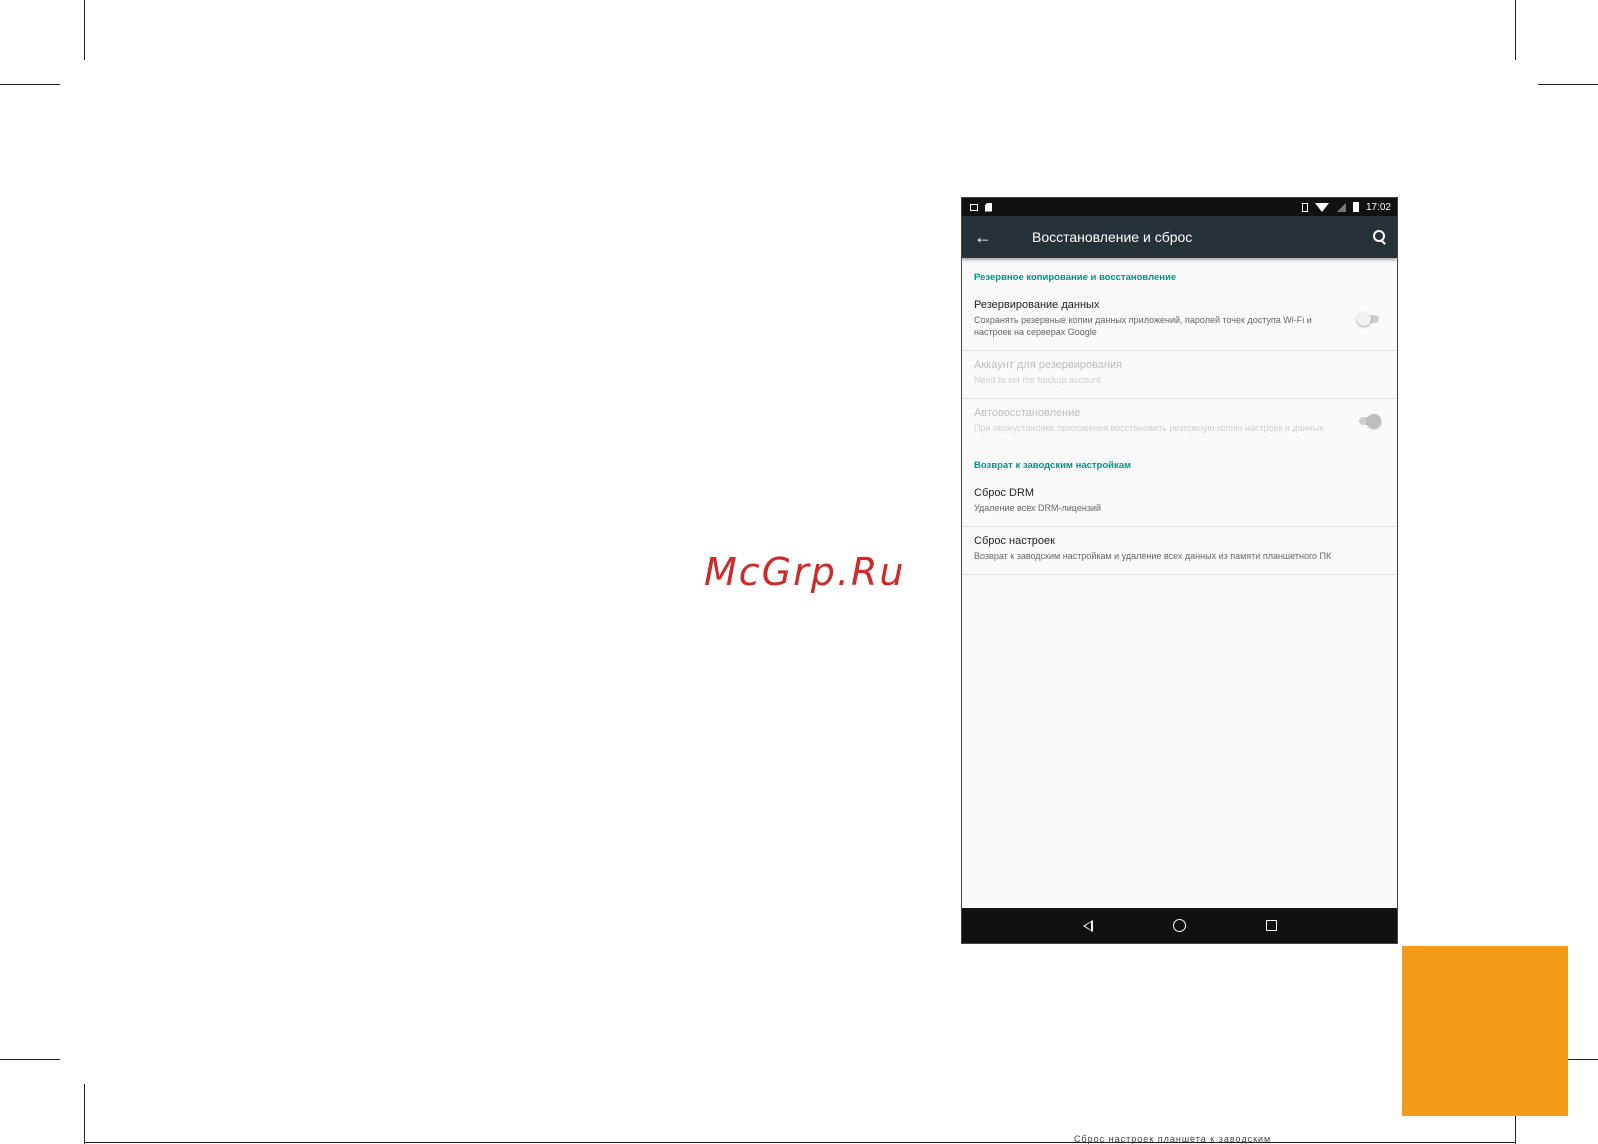 The height and width of the screenshot is (1144, 1598). What do you see at coordinates (1075, 277) in the screenshot?
I see `section-header-backup: Резервное копирование и восстановление` at bounding box center [1075, 277].